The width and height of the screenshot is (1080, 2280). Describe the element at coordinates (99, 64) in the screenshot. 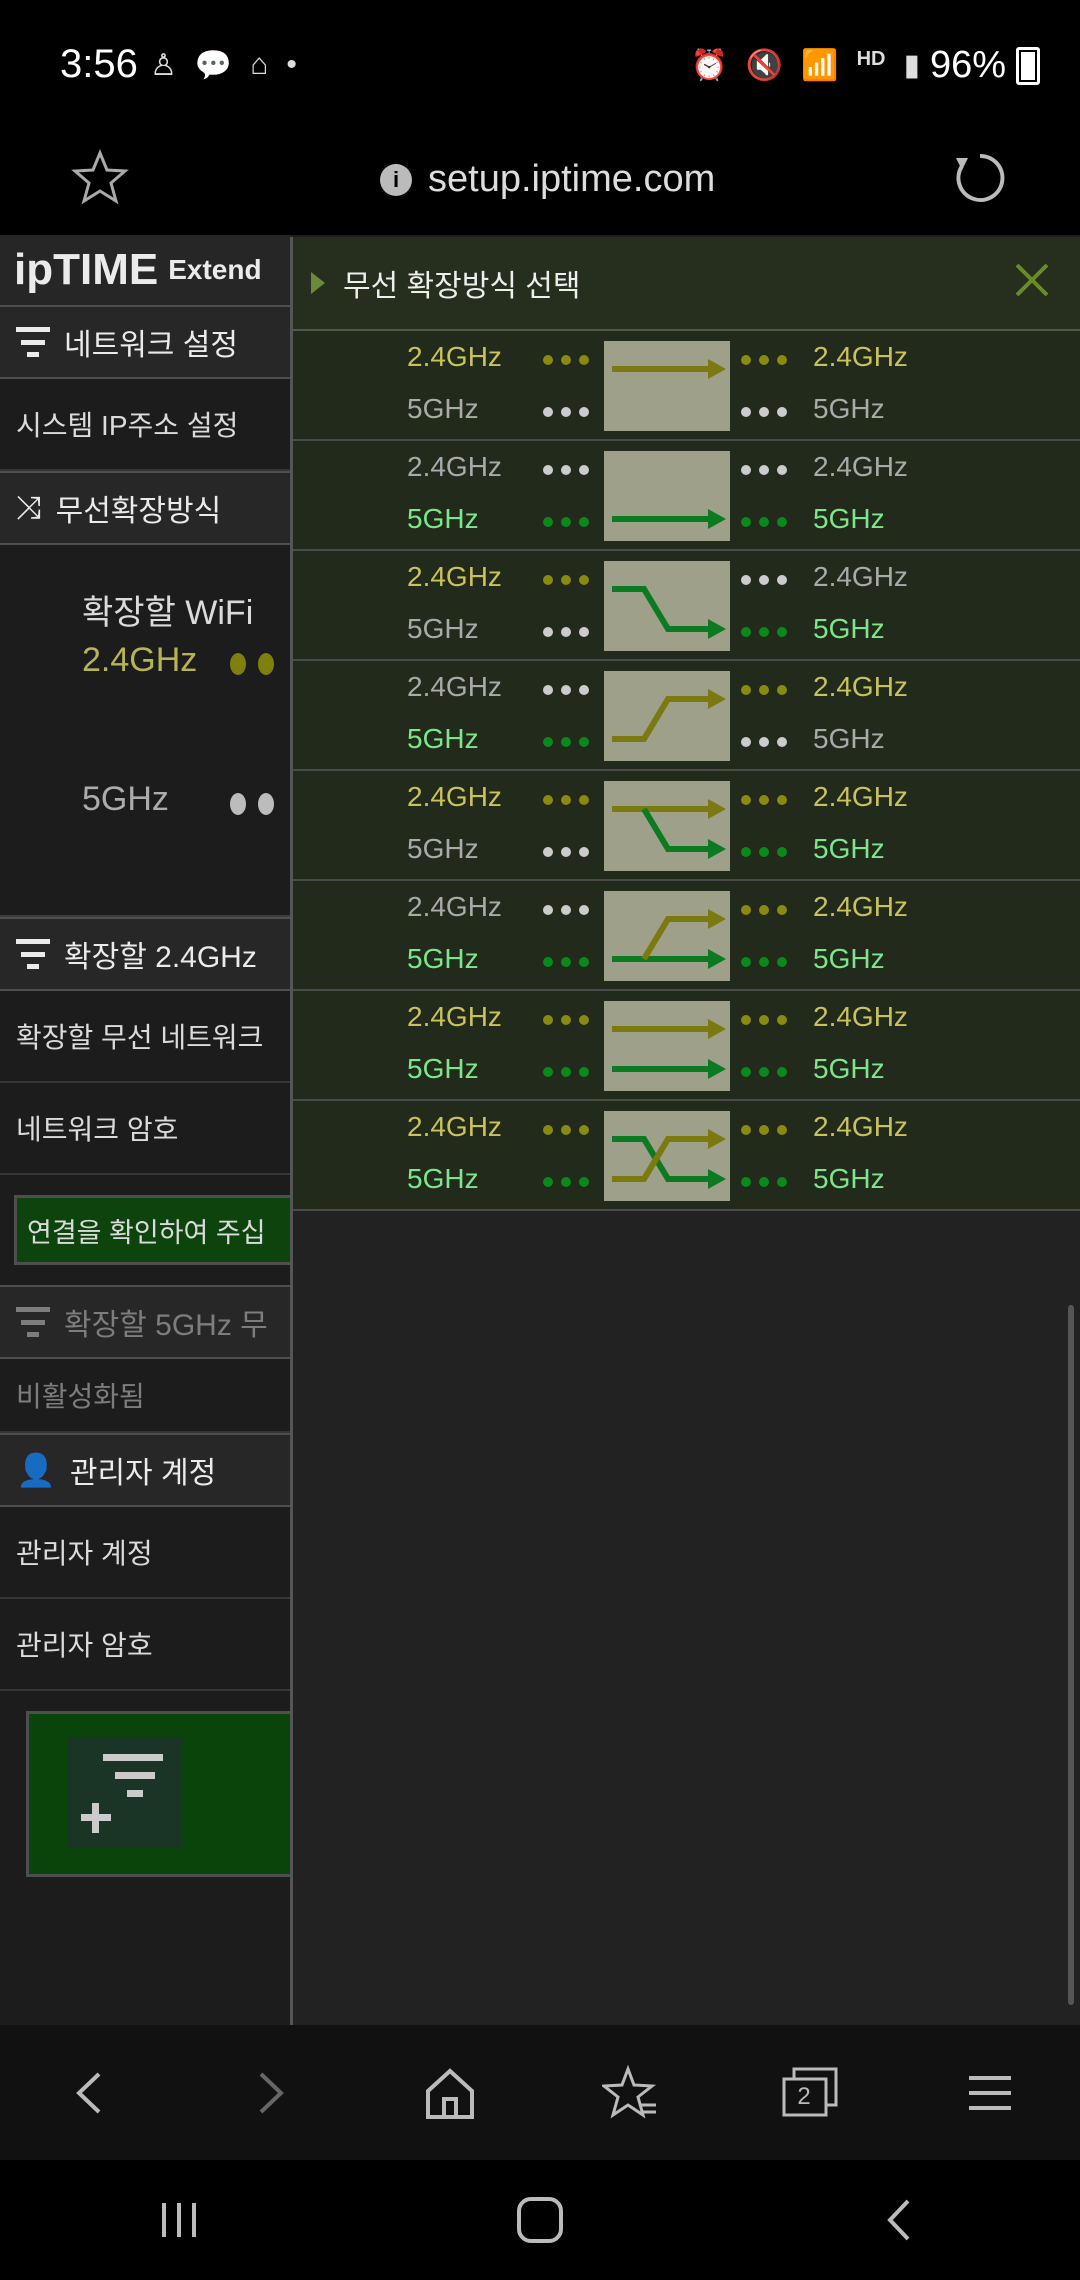

I see `clock: 3:56` at that location.